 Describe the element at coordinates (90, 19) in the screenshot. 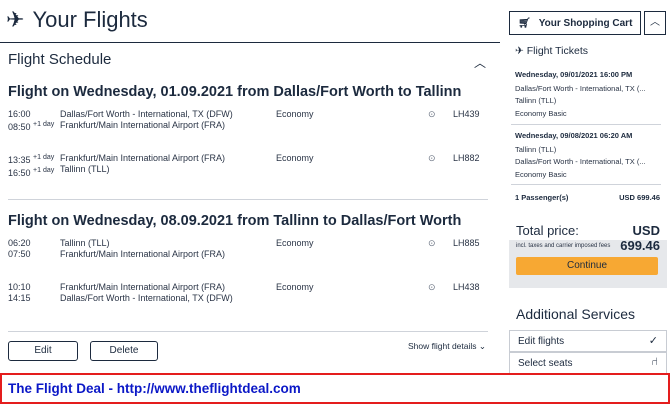

I see `page-title: Your Flights` at that location.